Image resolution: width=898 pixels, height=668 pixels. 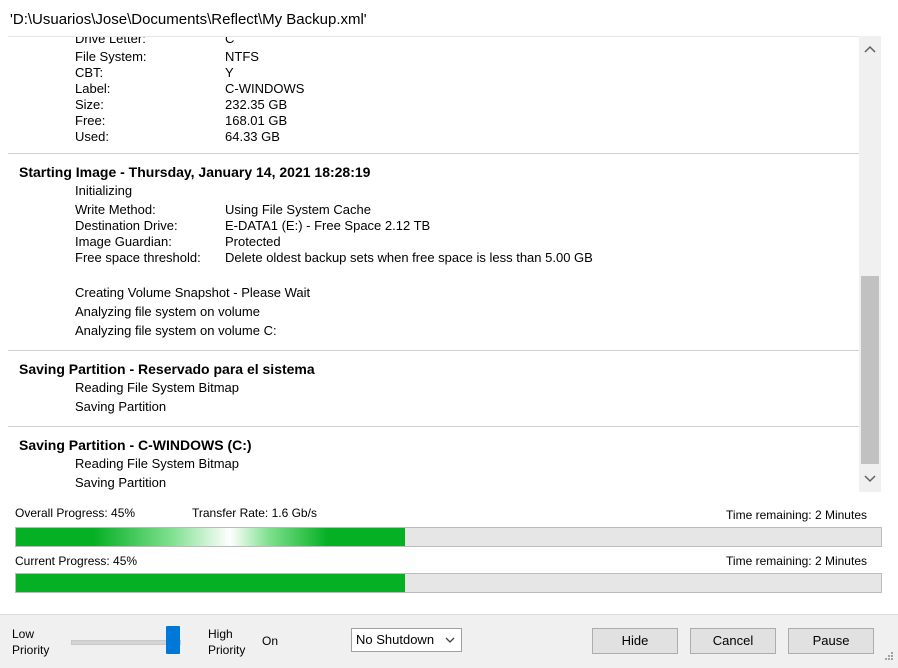 I want to click on shutdown-select: No Shutdown, so click(x=406, y=640).